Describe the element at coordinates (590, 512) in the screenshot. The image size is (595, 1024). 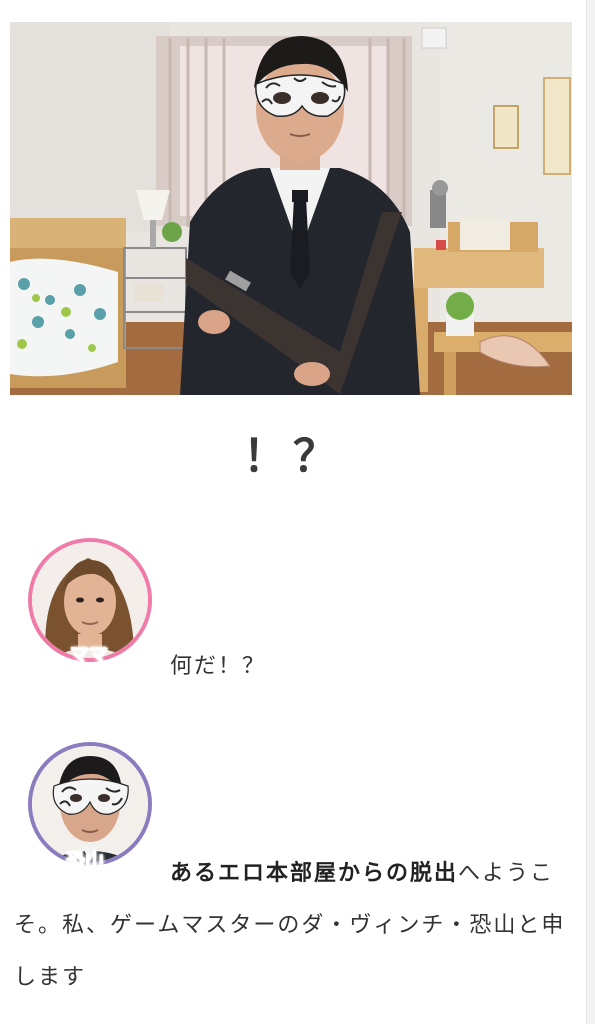
I see `page-scroll-edge` at that location.